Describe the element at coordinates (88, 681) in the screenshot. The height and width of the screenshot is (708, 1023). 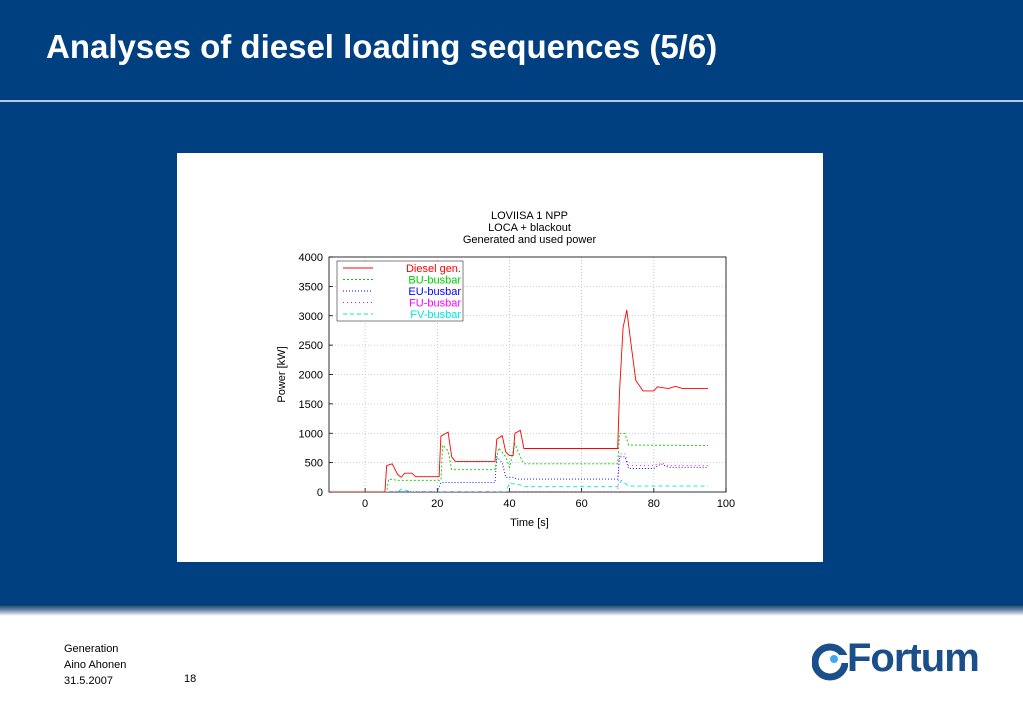
I see `footer-date: 31.5.2007` at that location.